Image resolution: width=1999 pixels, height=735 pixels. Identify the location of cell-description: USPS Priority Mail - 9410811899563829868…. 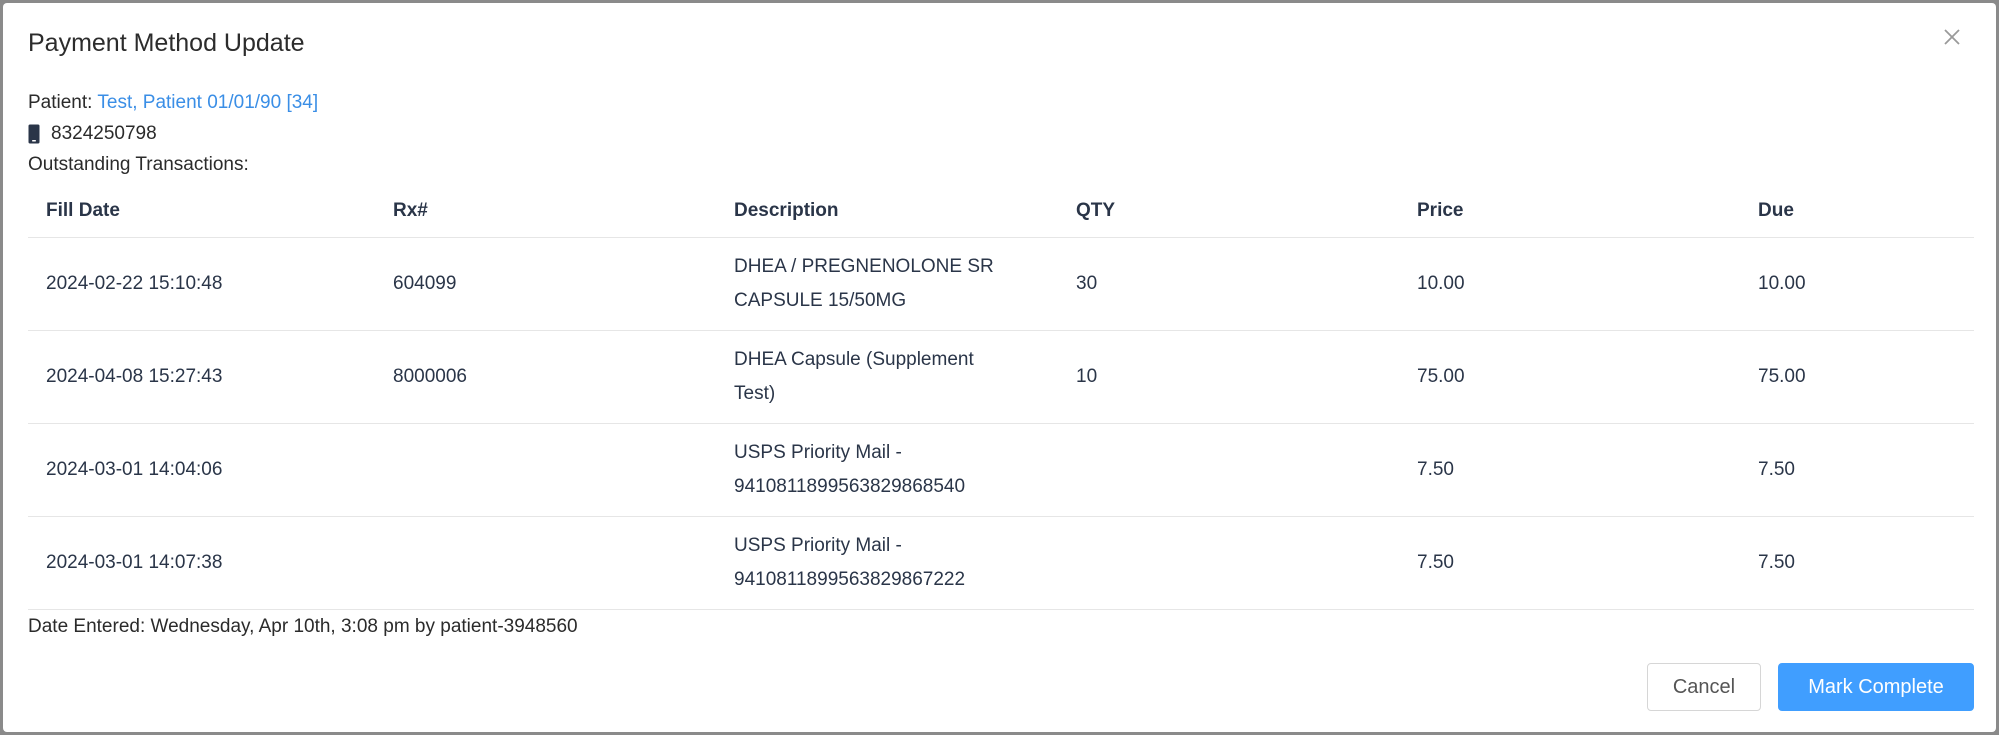
(887, 470).